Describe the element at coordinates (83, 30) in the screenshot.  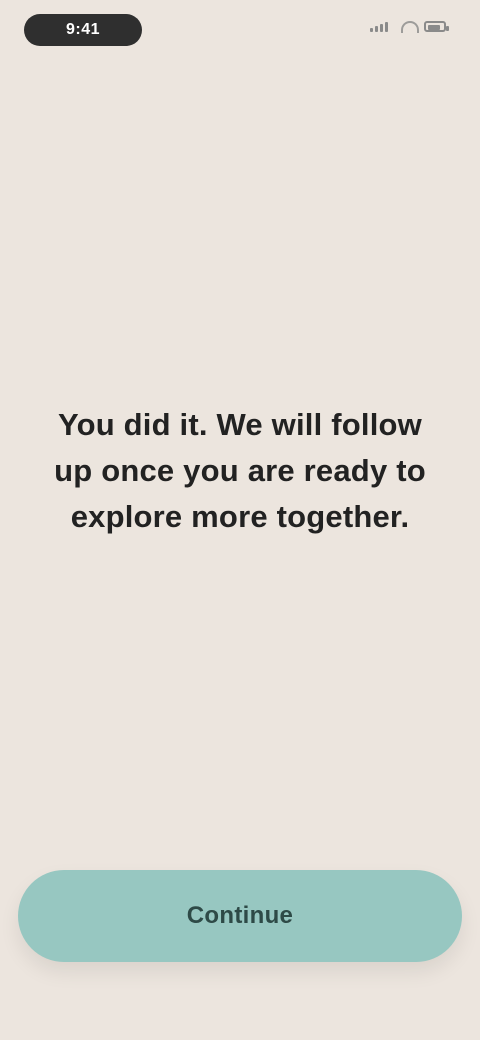
I see `status-time-pill: 9:41` at that location.